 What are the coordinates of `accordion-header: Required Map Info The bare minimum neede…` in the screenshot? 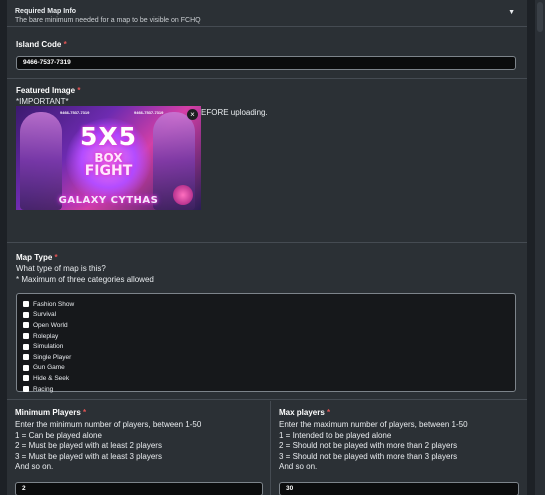 It's located at (267, 13).